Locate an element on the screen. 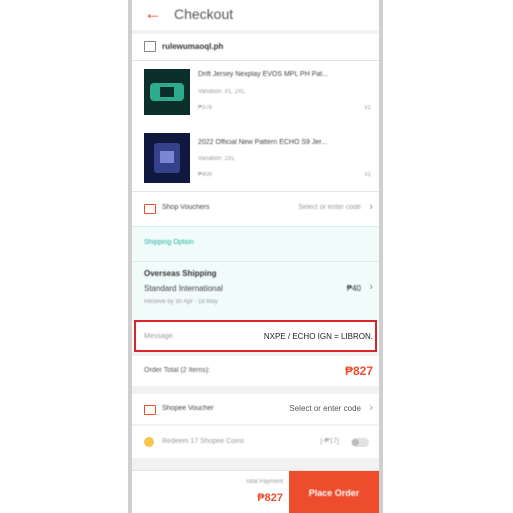  total-payment-value: ₱827 is located at coordinates (270, 498).